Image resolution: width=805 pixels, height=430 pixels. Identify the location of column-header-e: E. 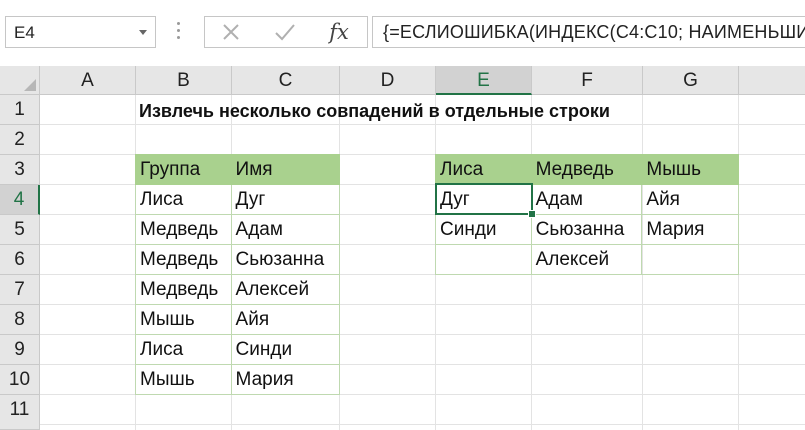
(484, 80).